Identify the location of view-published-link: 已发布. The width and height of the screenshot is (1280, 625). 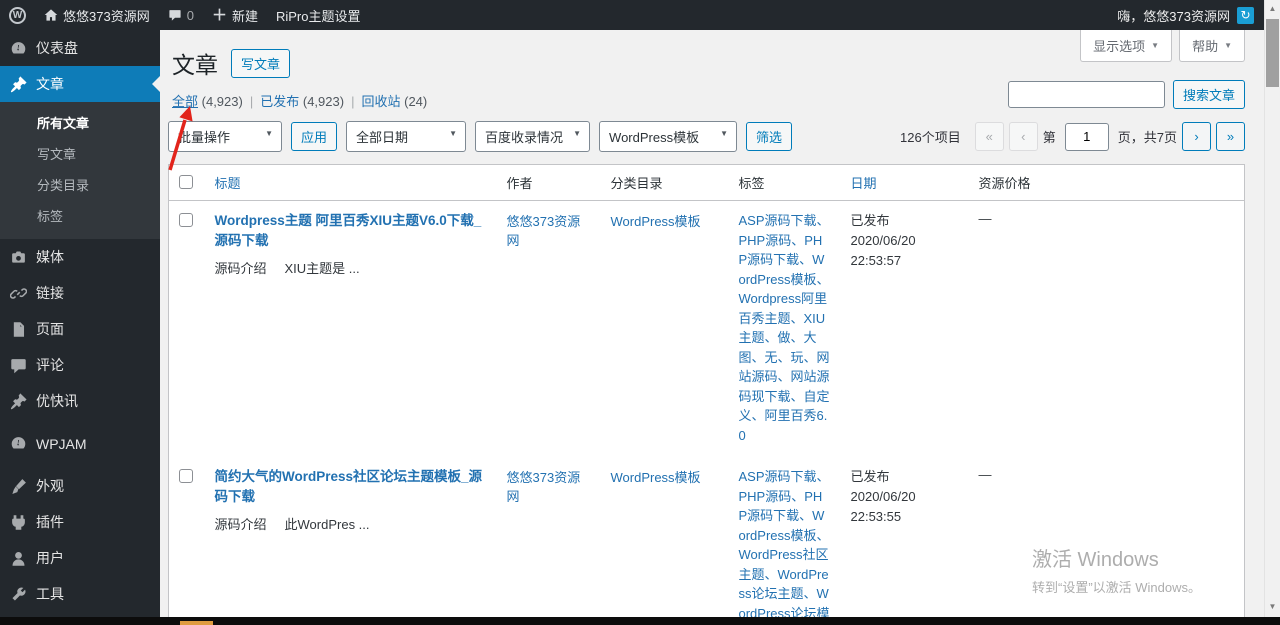
(279, 101).